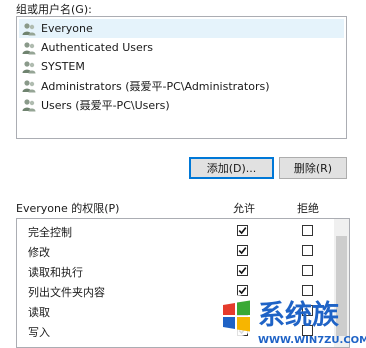 Image resolution: width=366 pixels, height=348 pixels. I want to click on remove-button: 删除(R), so click(313, 168).